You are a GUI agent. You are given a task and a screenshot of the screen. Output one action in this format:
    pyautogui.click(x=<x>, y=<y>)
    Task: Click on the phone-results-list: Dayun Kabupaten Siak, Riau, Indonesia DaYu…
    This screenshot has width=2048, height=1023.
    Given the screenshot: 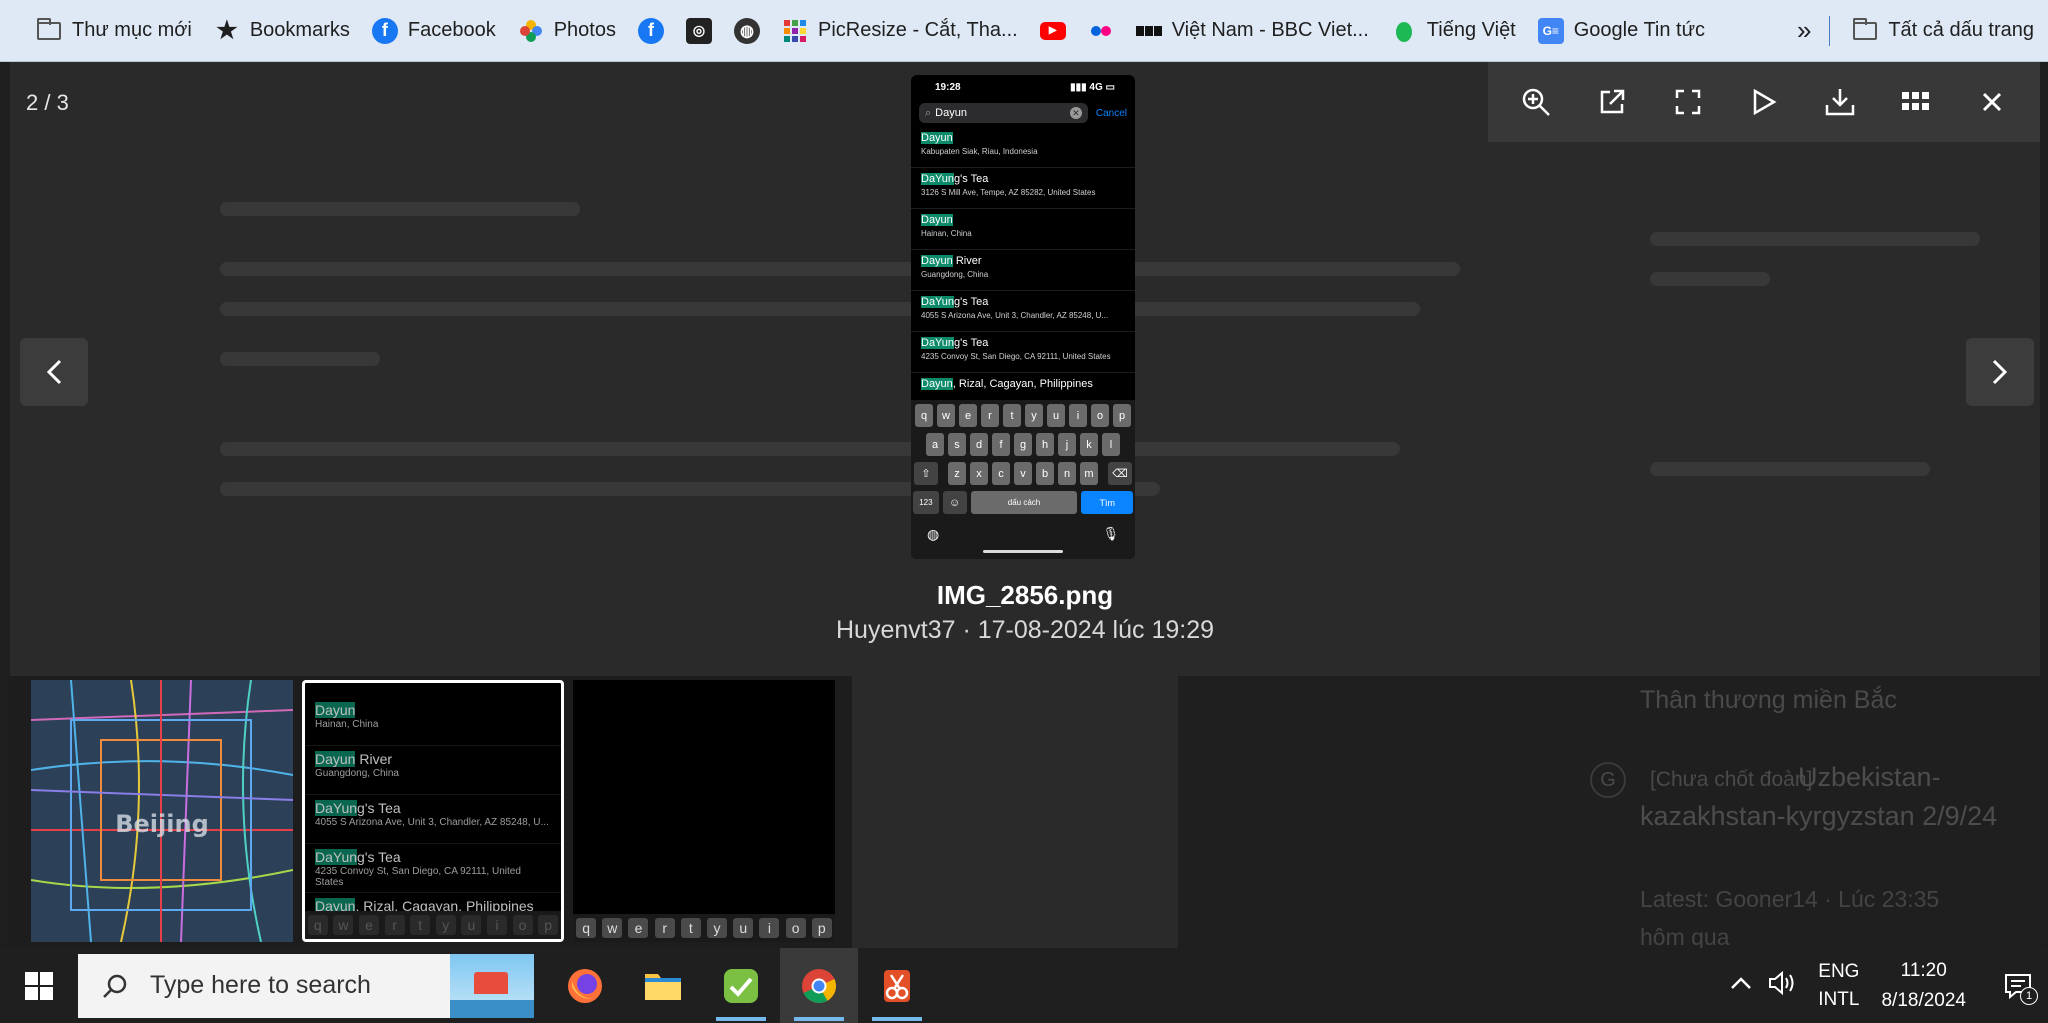 What is the action you would take?
    pyautogui.click(x=1023, y=270)
    